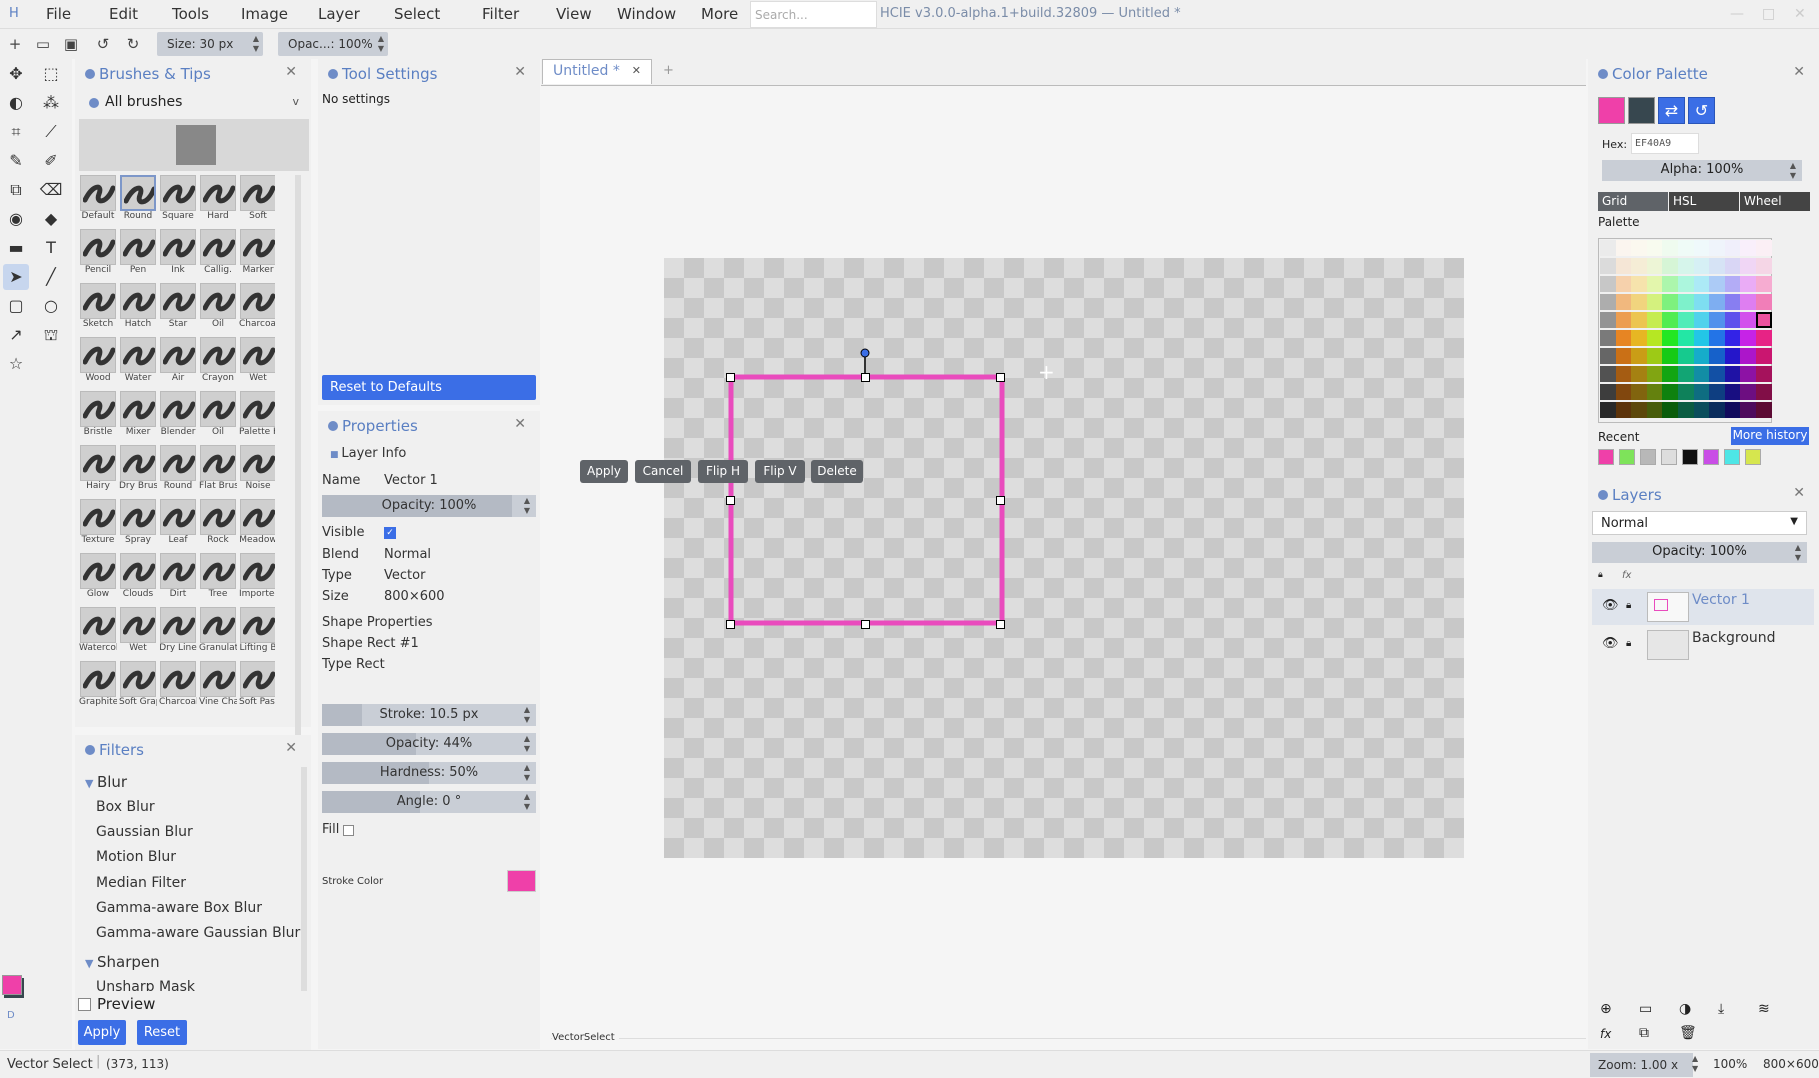  I want to click on brush-item: Vine Char, so click(218, 687).